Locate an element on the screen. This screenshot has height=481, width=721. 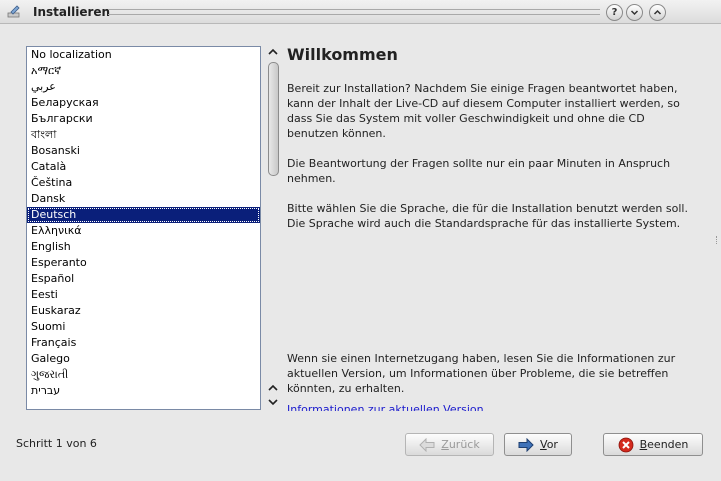
maximize-button is located at coordinates (657, 12).